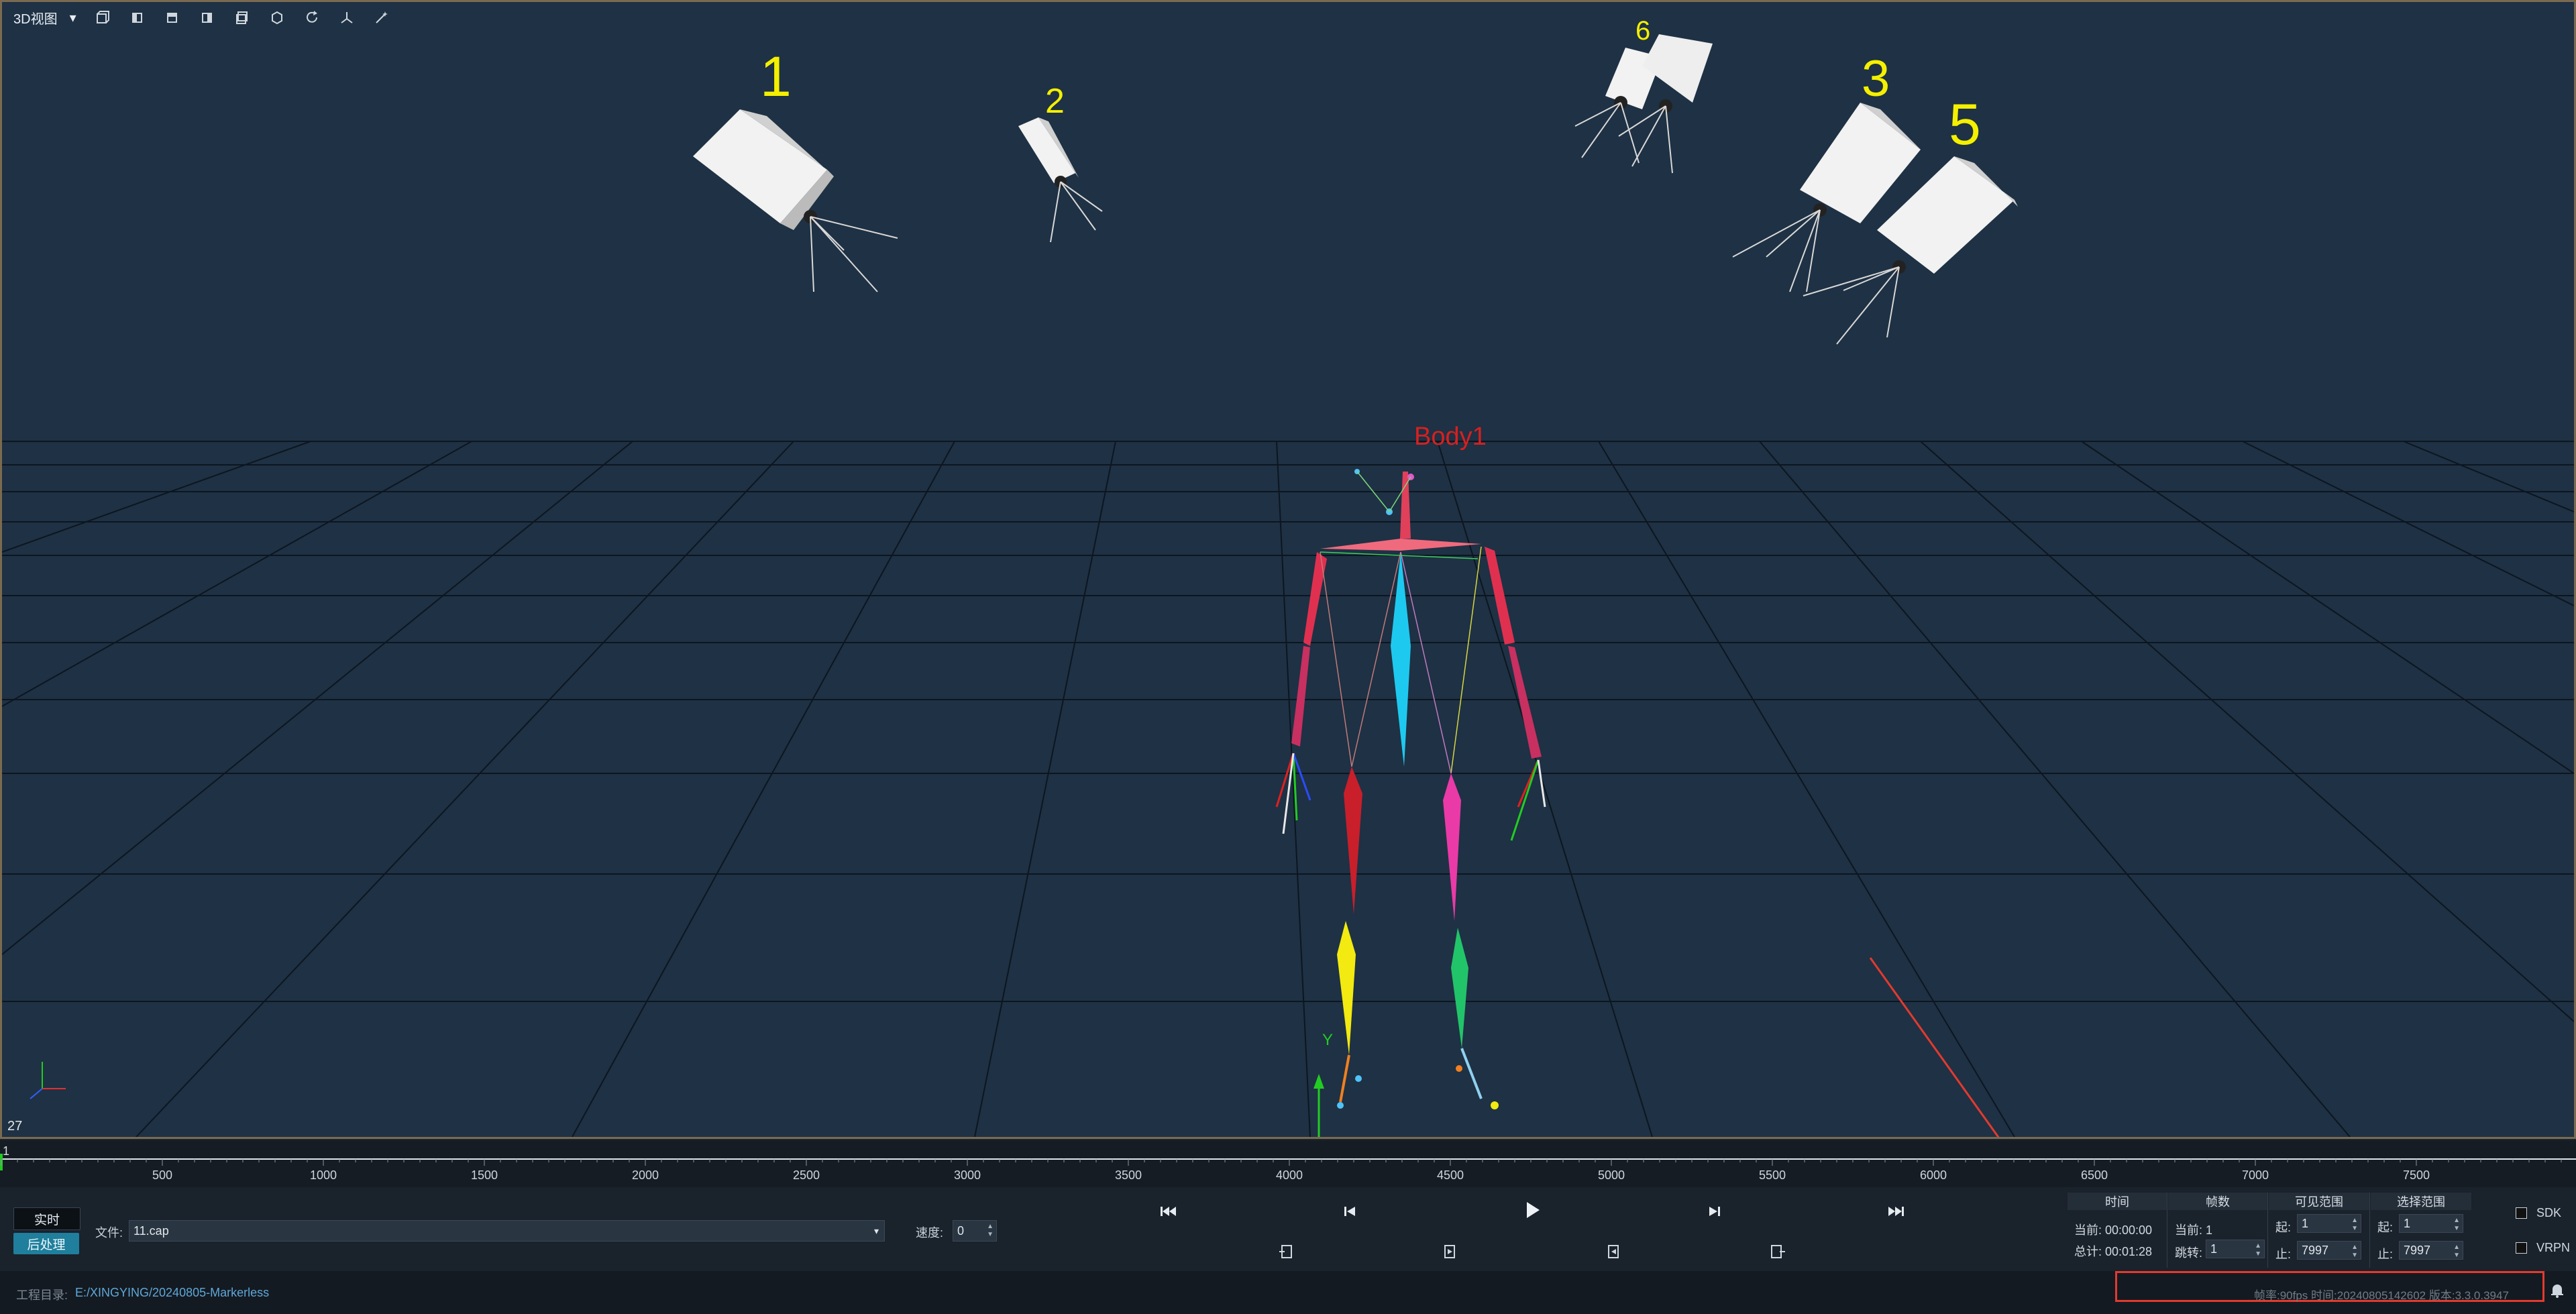  Describe the element at coordinates (1323, 1084) in the screenshot. I see `world-axis: Y` at that location.